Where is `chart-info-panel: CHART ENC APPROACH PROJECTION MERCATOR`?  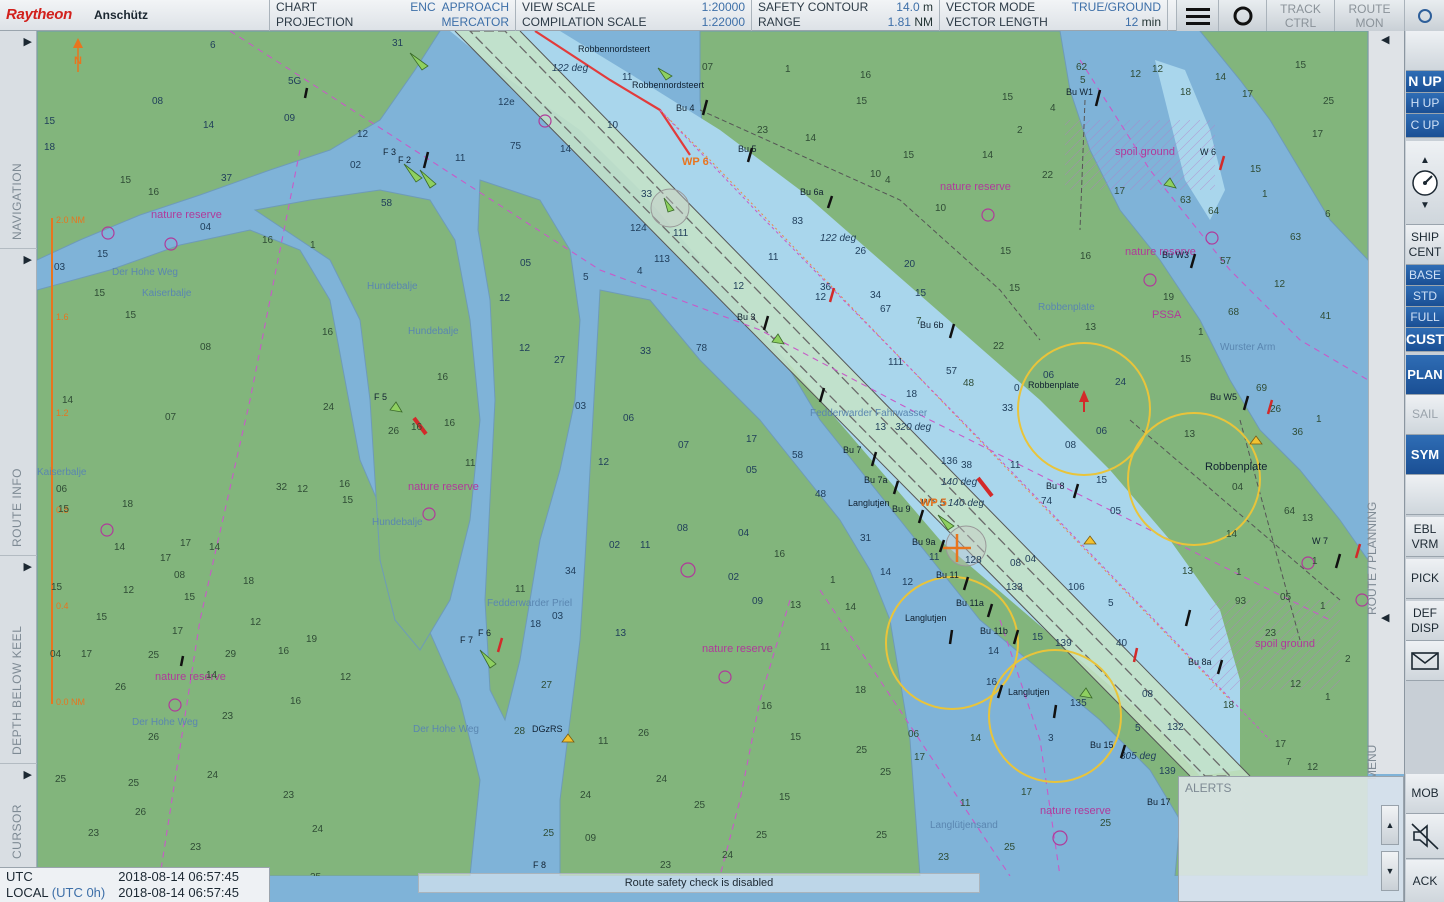 chart-info-panel: CHART ENC APPROACH PROJECTION MERCATOR is located at coordinates (393, 15).